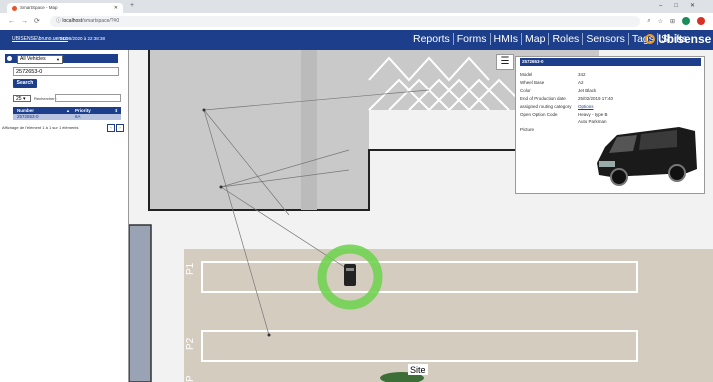 The image size is (713, 382). Describe the element at coordinates (505, 62) in the screenshot. I see `list-view-icon: ☰` at that location.